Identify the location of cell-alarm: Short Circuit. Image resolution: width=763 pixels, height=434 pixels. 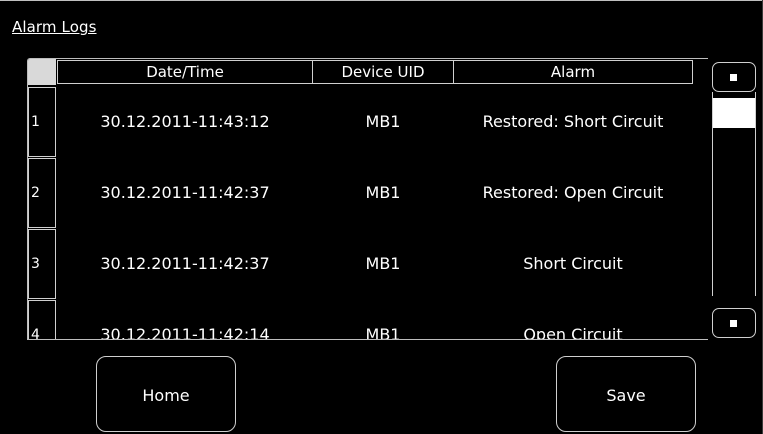
(573, 263).